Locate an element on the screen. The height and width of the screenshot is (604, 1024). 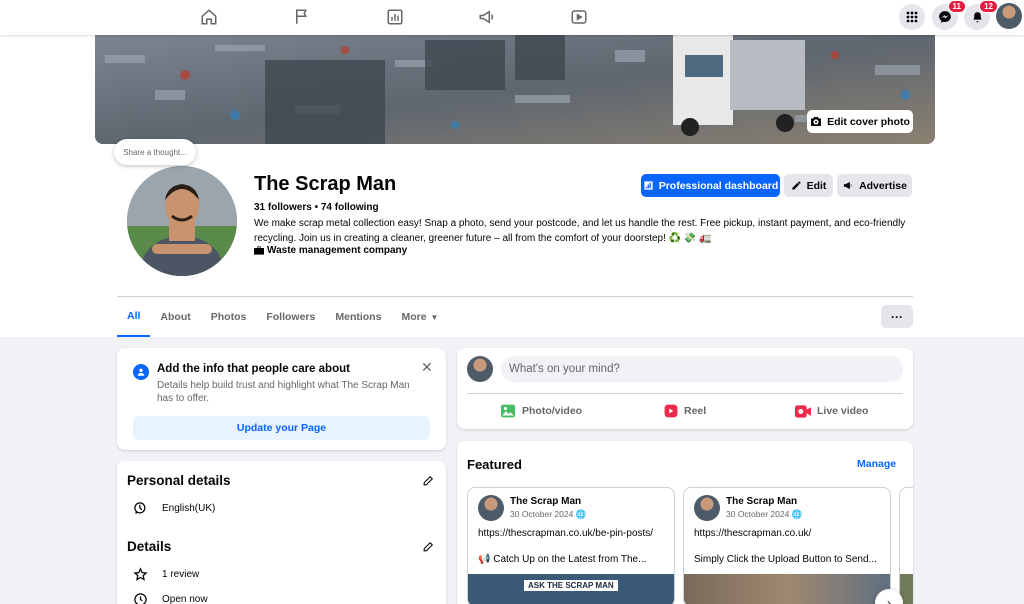
reel-icon is located at coordinates (671, 411).